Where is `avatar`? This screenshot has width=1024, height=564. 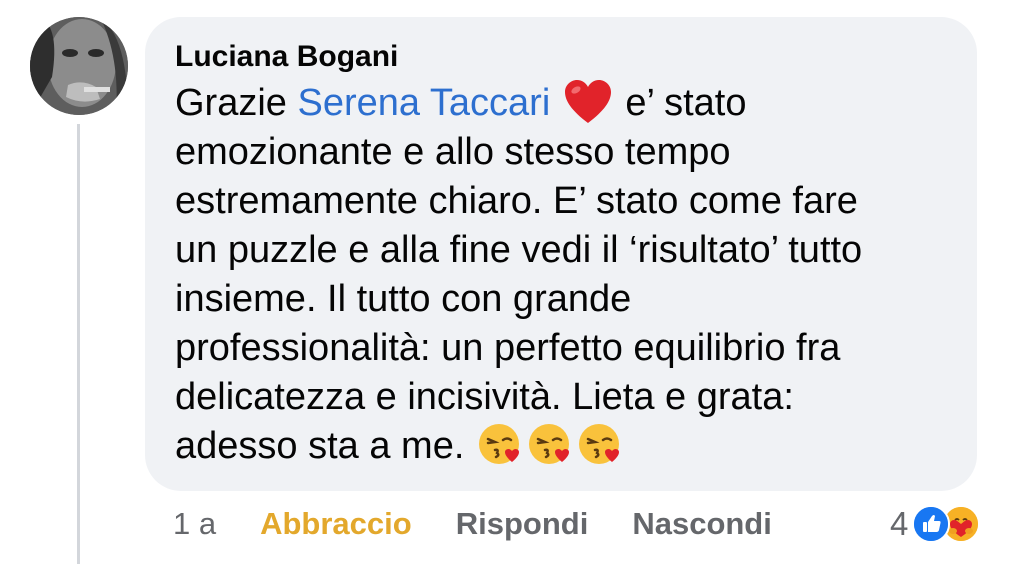
avatar is located at coordinates (79, 66).